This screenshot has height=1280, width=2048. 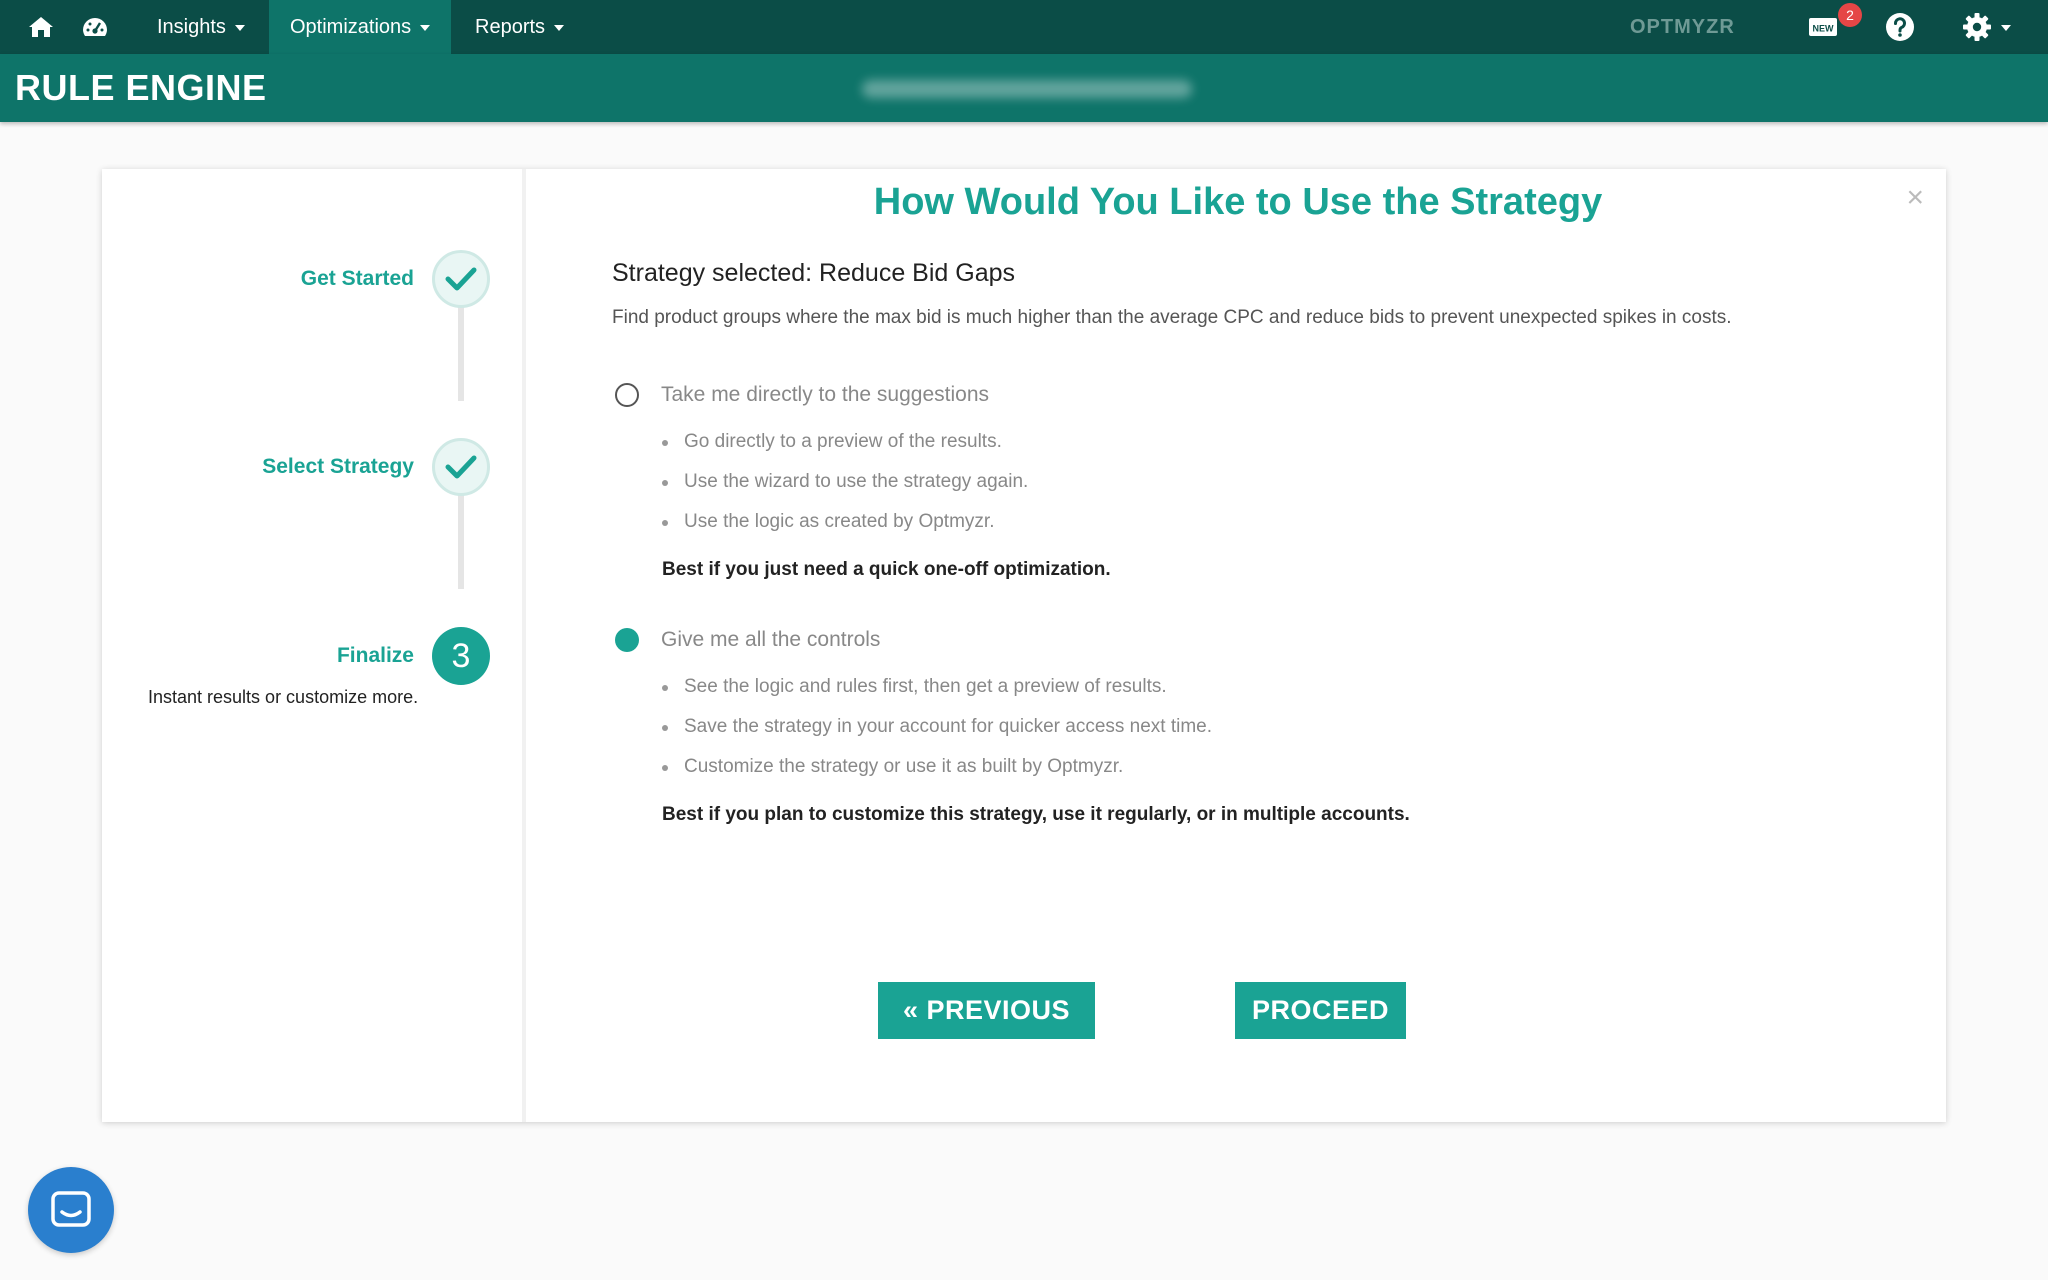 I want to click on nav-reports-label: Reports, so click(x=510, y=26).